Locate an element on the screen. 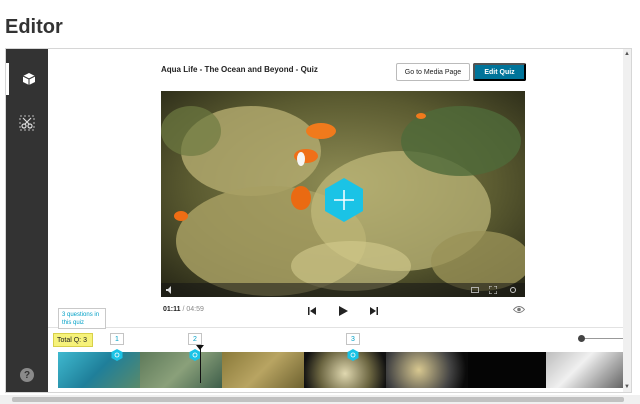 The image size is (640, 404). captions-icon is located at coordinates (475, 290).